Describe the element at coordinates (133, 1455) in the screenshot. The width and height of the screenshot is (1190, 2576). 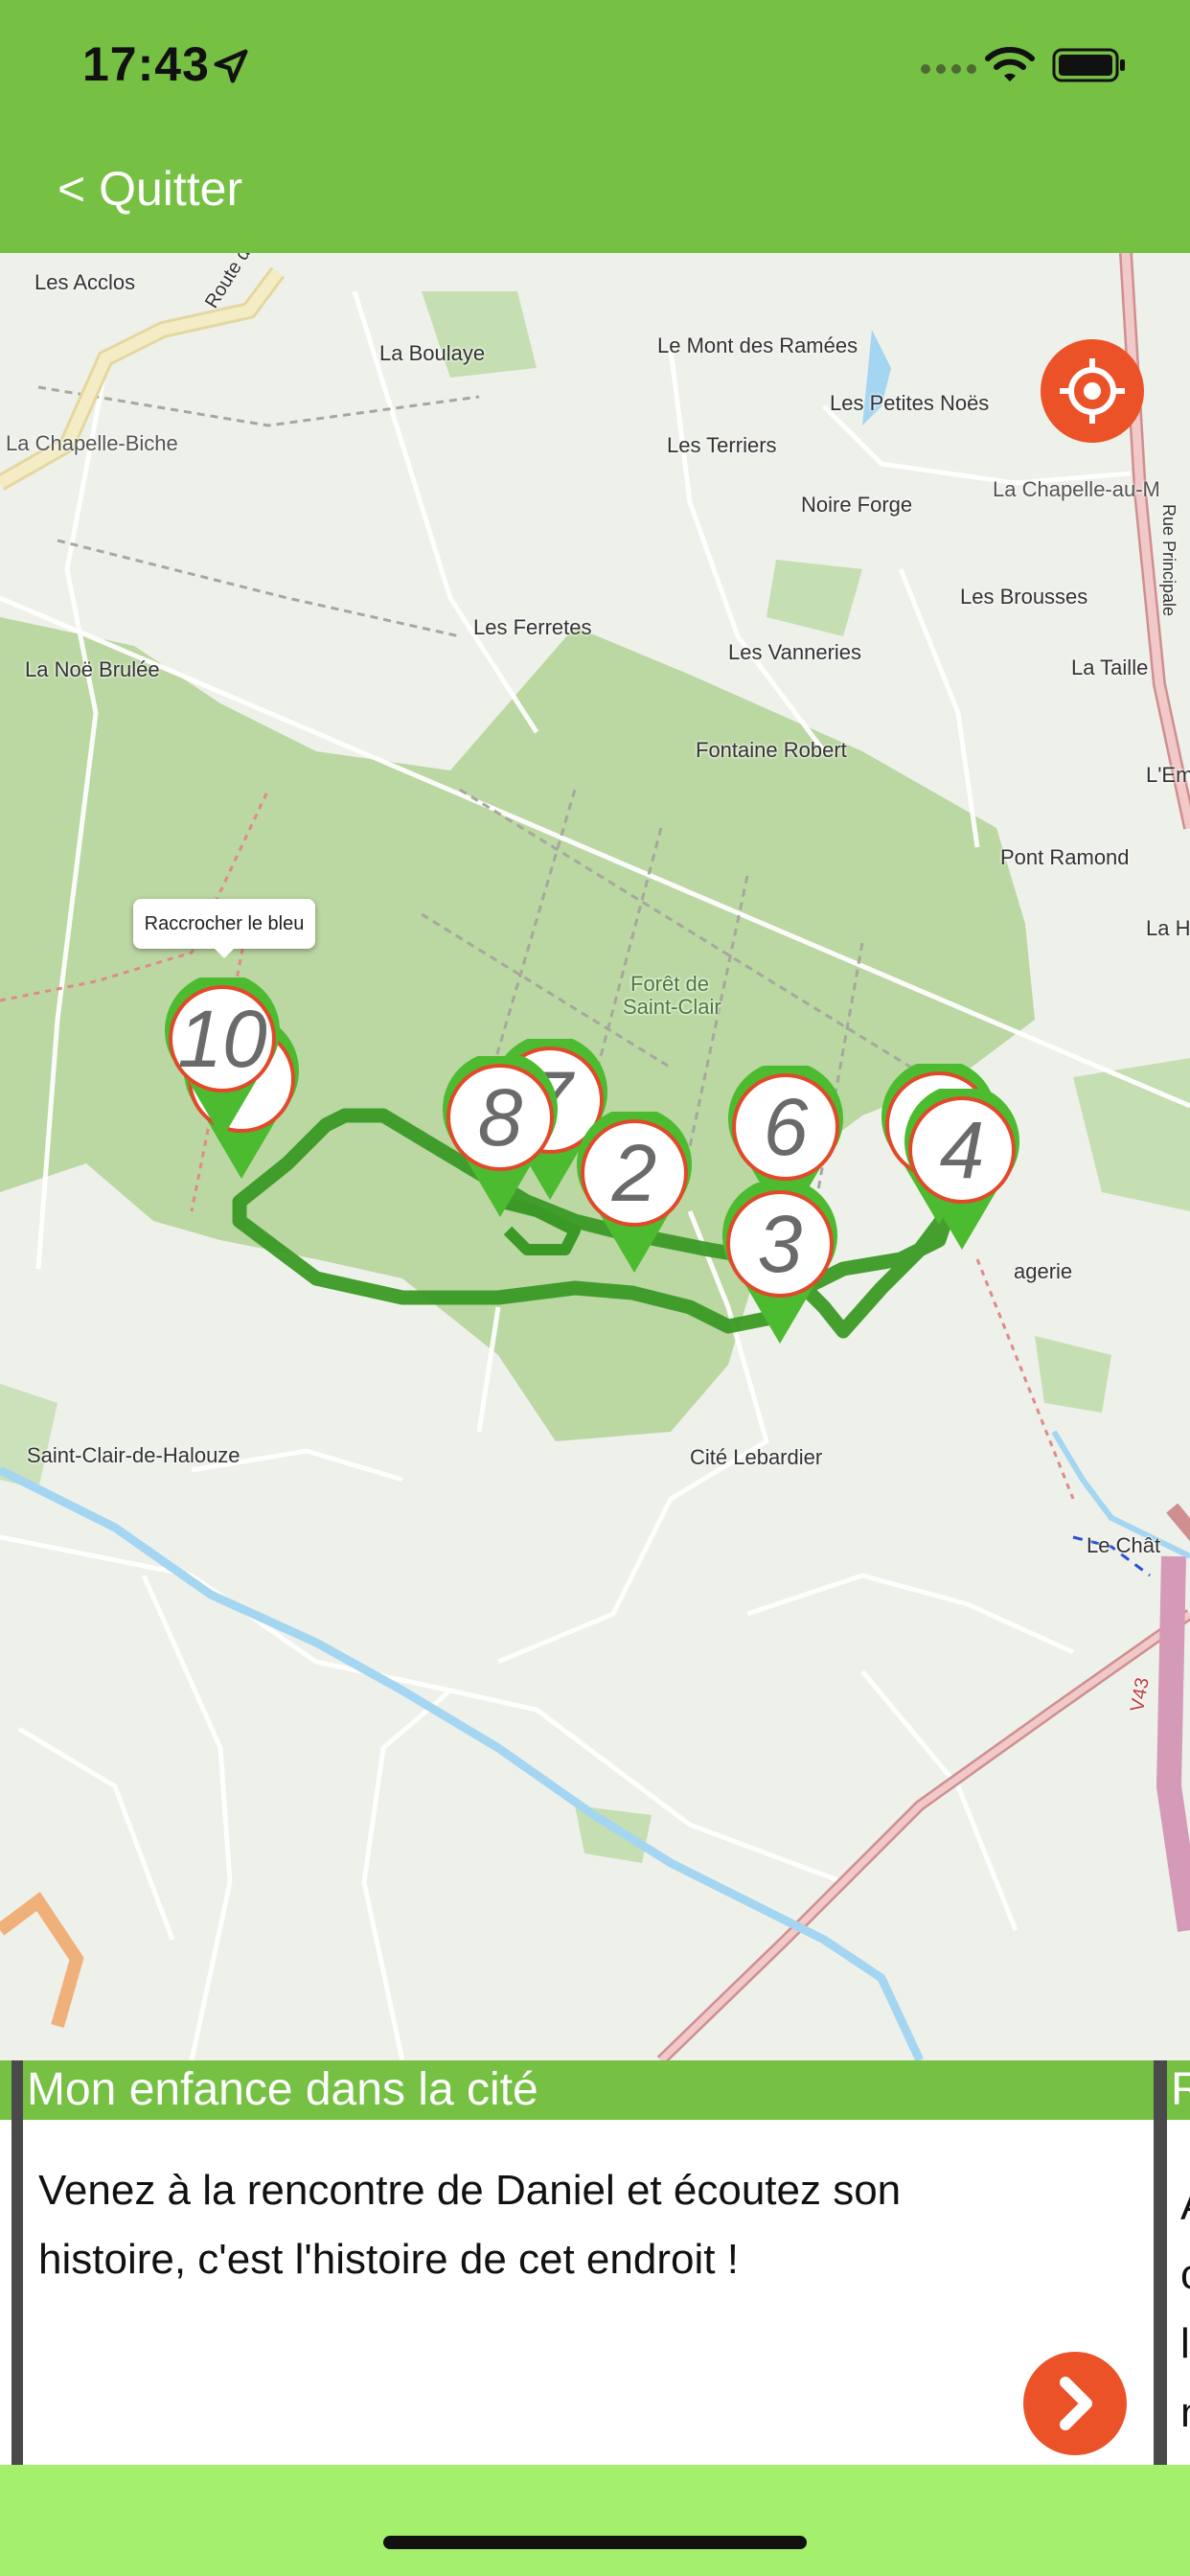
I see `map-label: Saint-Clair-de-Halouze` at that location.